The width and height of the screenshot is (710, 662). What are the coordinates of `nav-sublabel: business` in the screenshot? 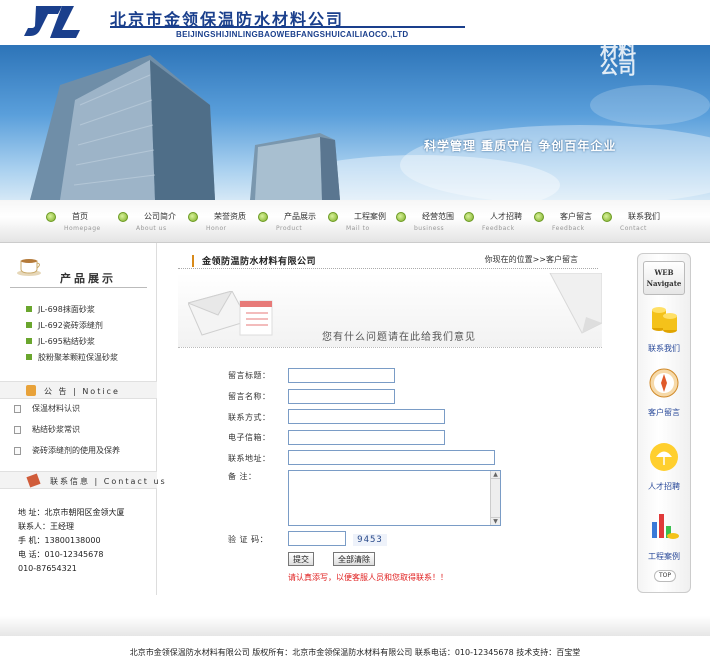 It's located at (429, 228).